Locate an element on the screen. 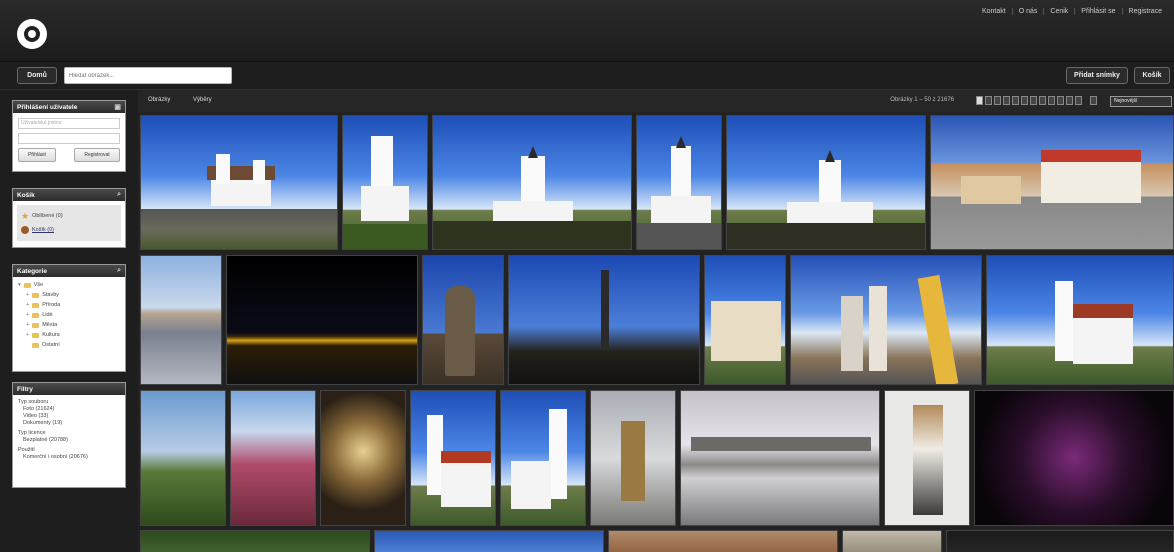 This screenshot has width=1174, height=552. panel-title: Přihlášení uživatele is located at coordinates (47, 107).